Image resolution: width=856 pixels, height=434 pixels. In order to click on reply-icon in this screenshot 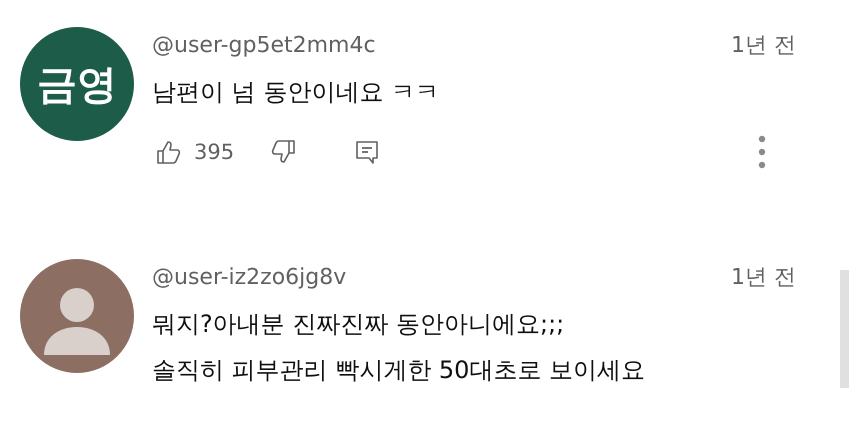, I will do `click(367, 152)`.